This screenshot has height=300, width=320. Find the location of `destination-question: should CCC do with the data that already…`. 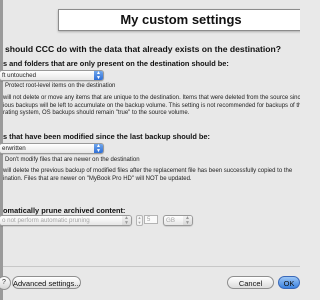

destination-question: should CCC do with the data that already… is located at coordinates (143, 49).